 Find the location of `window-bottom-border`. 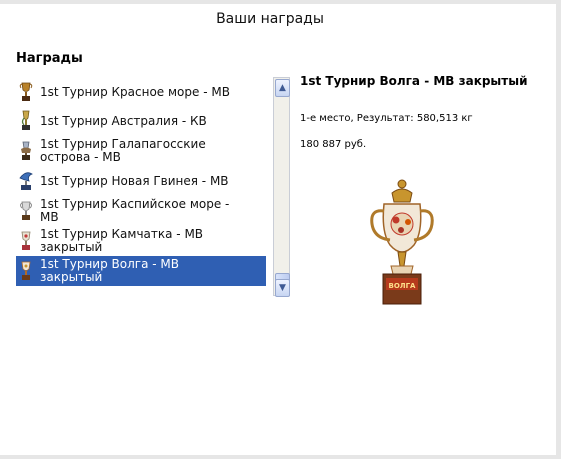

window-bottom-border is located at coordinates (280, 457).